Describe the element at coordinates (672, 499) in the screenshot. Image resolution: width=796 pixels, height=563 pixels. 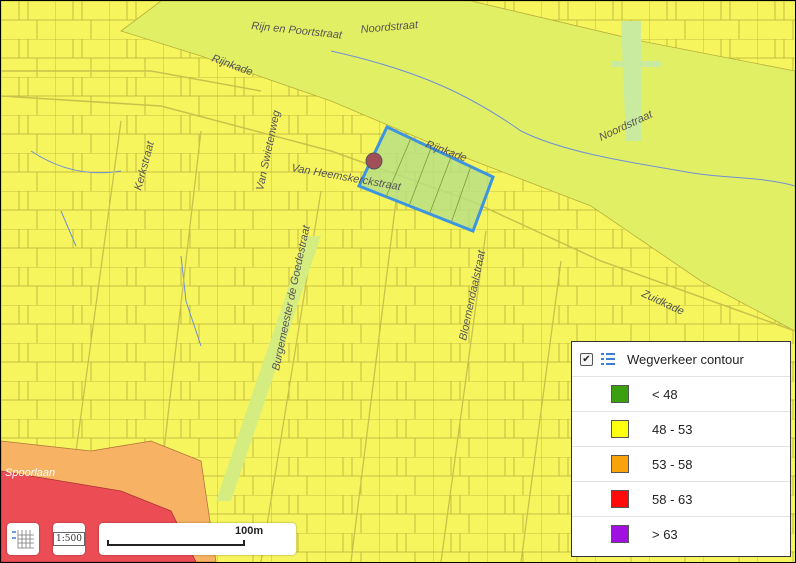
I see `legend-label: 58 - 63` at that location.